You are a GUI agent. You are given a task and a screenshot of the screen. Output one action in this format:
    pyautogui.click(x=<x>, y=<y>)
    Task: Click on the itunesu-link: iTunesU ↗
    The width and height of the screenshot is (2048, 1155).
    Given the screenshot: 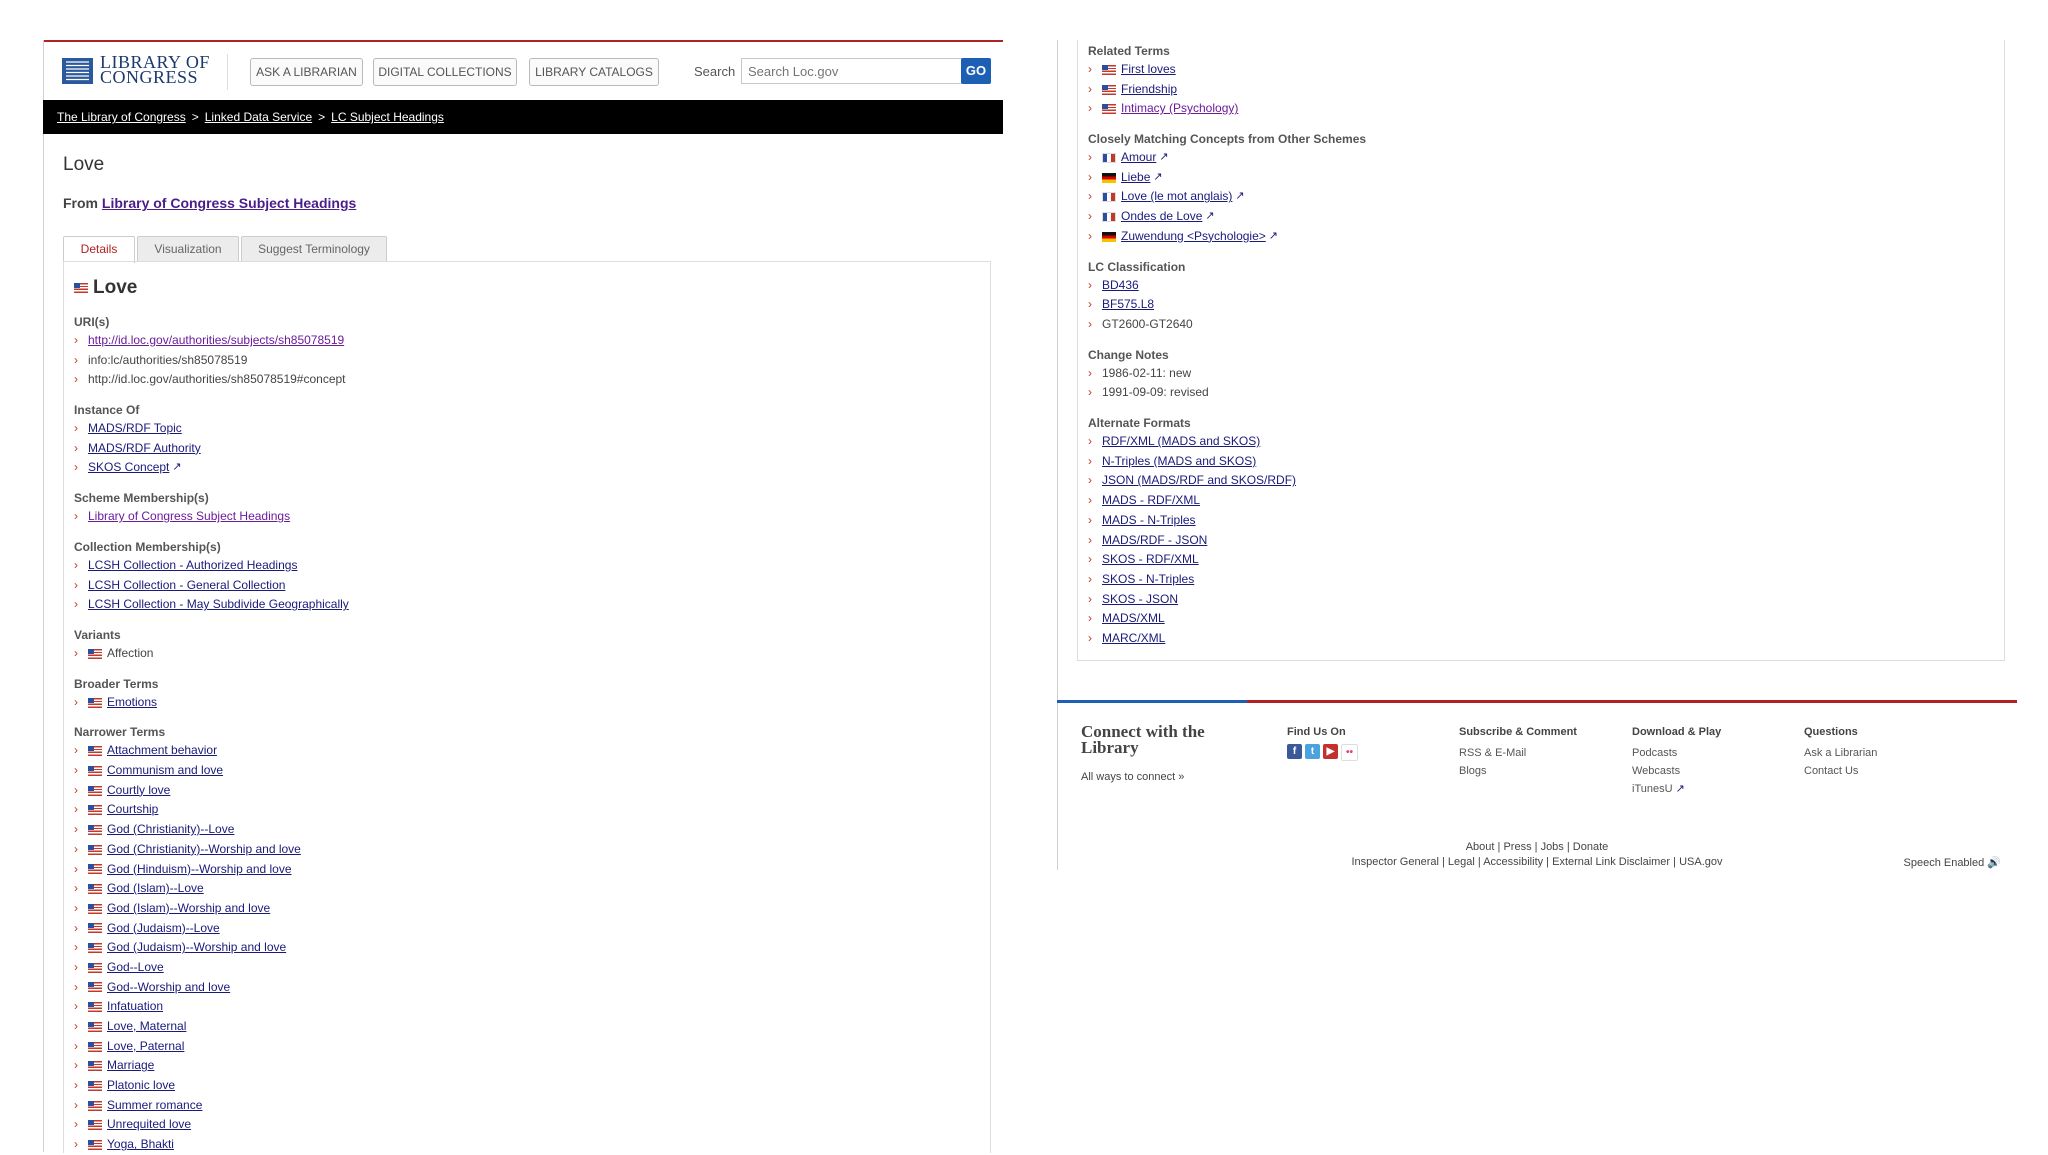 What is the action you would take?
    pyautogui.click(x=1676, y=789)
    